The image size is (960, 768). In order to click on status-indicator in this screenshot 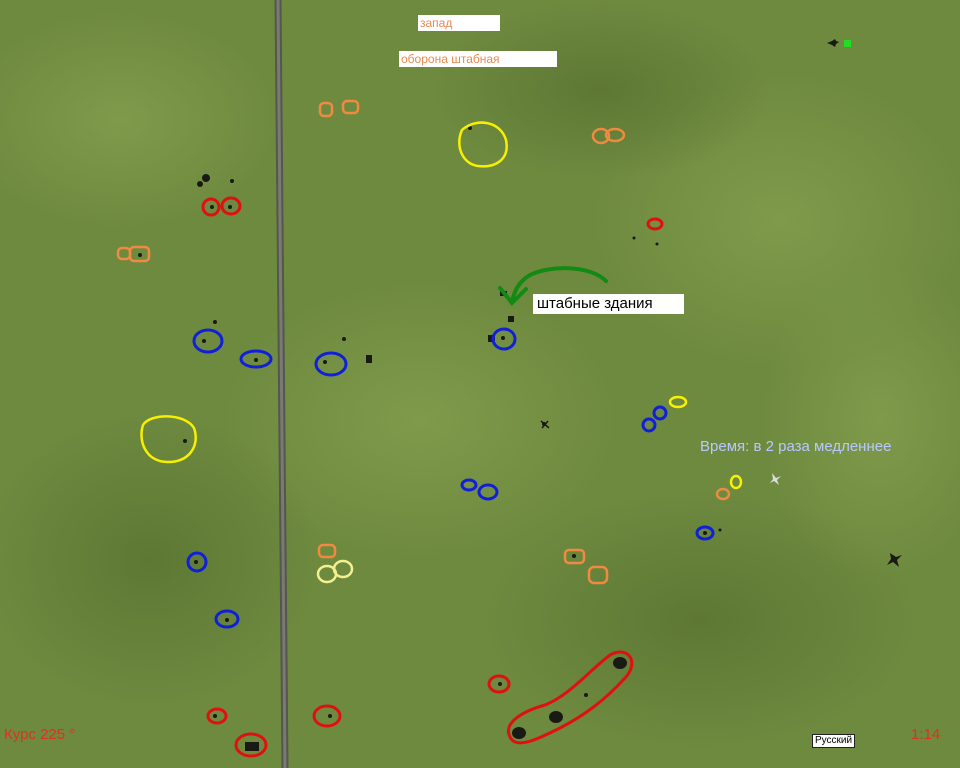, I will do `click(847, 43)`.